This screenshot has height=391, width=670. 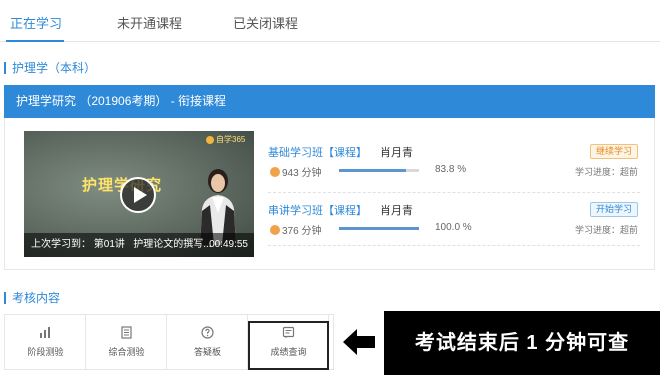 What do you see at coordinates (295, 229) in the screenshot?
I see `study-minutes: 376 分钟` at bounding box center [295, 229].